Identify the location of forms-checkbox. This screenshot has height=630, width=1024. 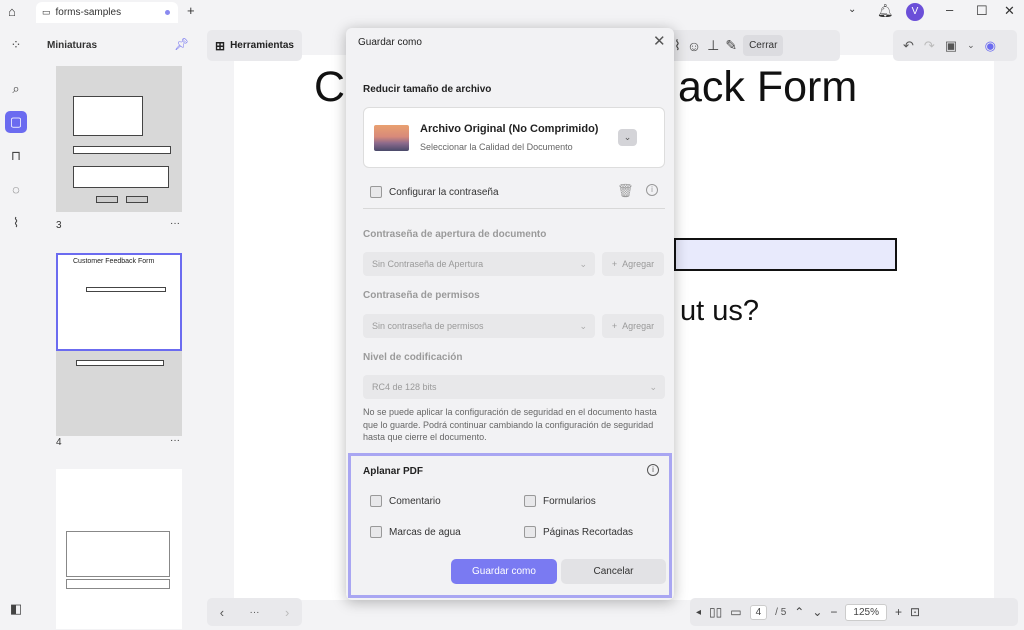
(530, 501).